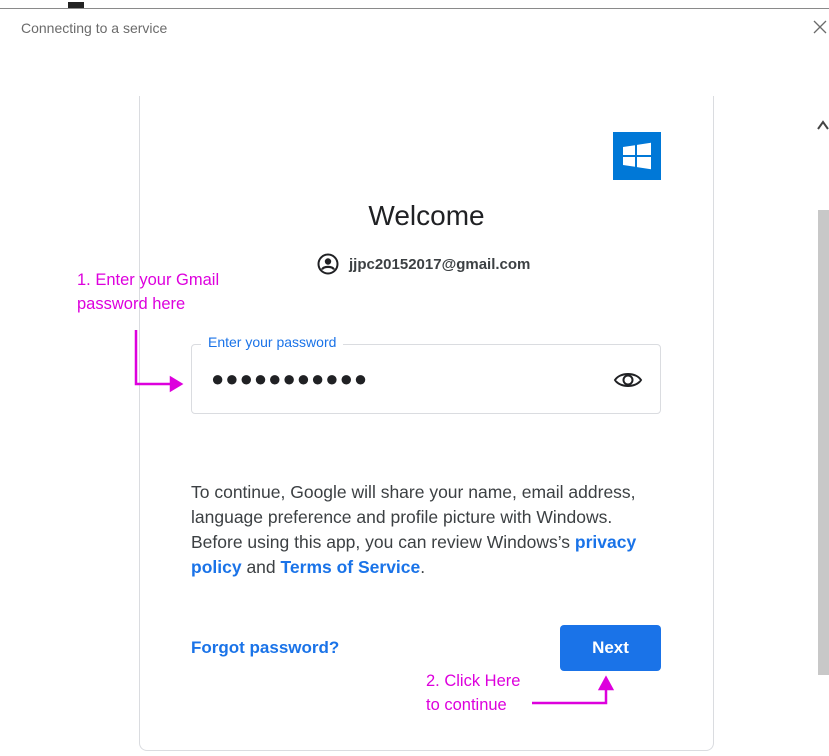  Describe the element at coordinates (822, 125) in the screenshot. I see `scroll-up-arrow-icon` at that location.